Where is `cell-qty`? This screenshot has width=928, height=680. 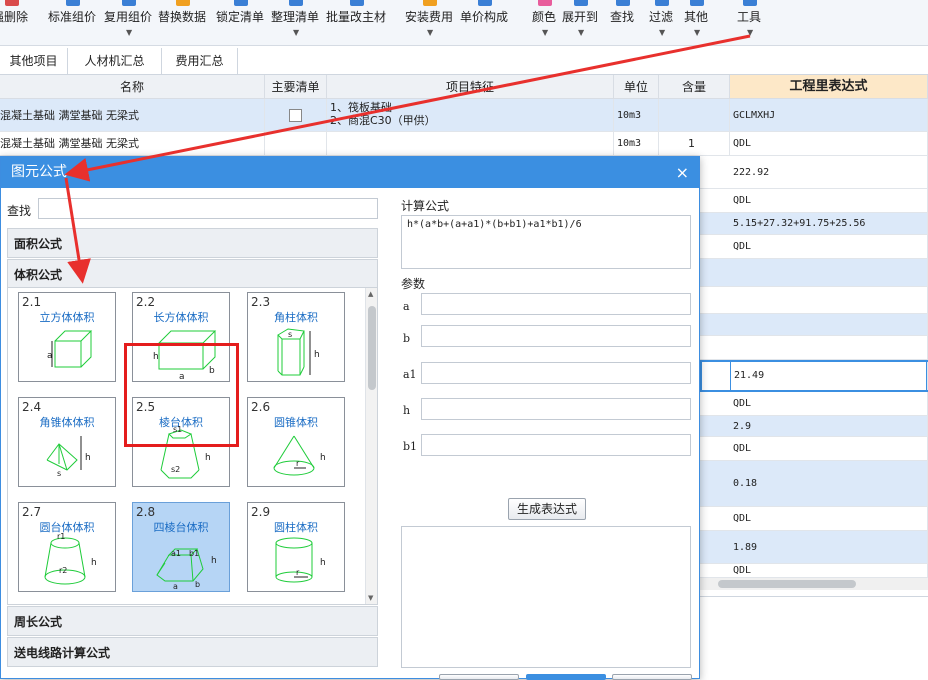 cell-qty is located at coordinates (694, 115).